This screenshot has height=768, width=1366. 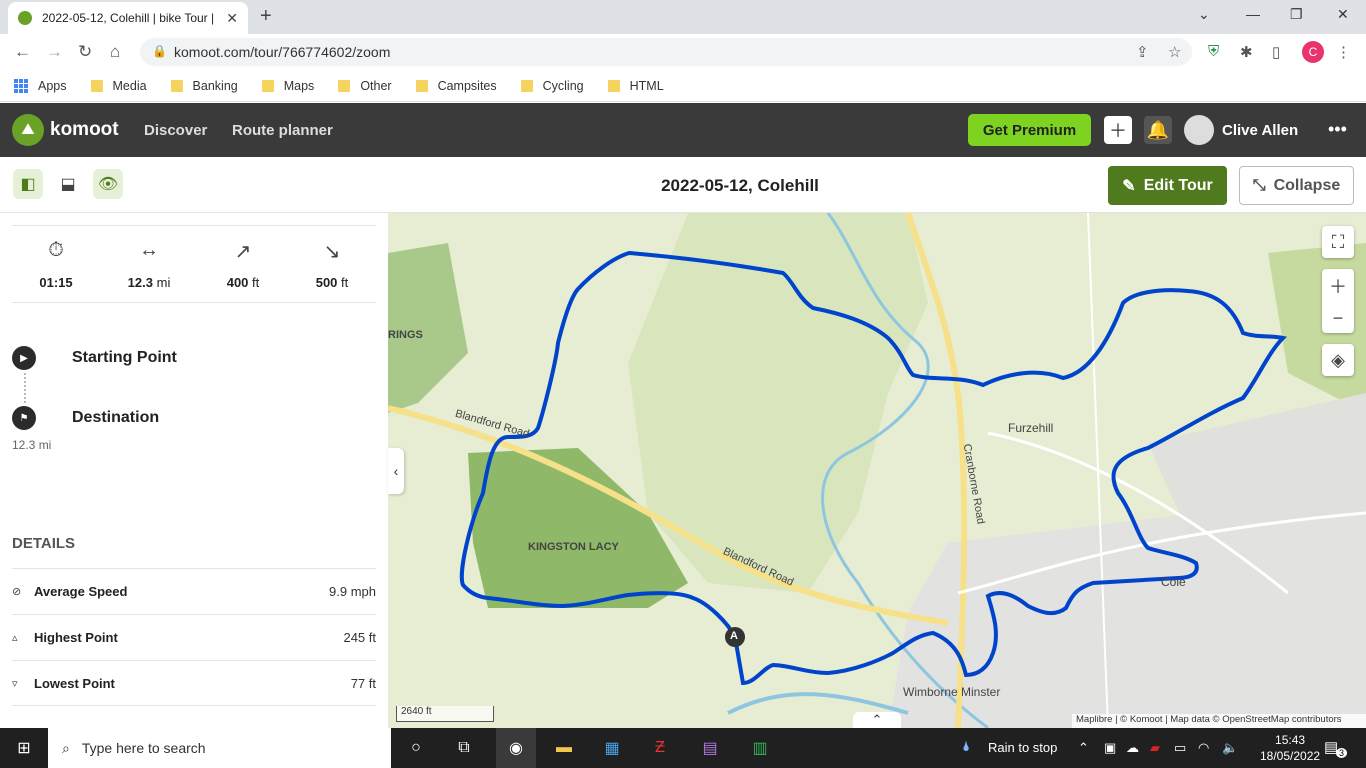 What do you see at coordinates (40, 85) in the screenshot?
I see `bookmark-apps: Apps` at bounding box center [40, 85].